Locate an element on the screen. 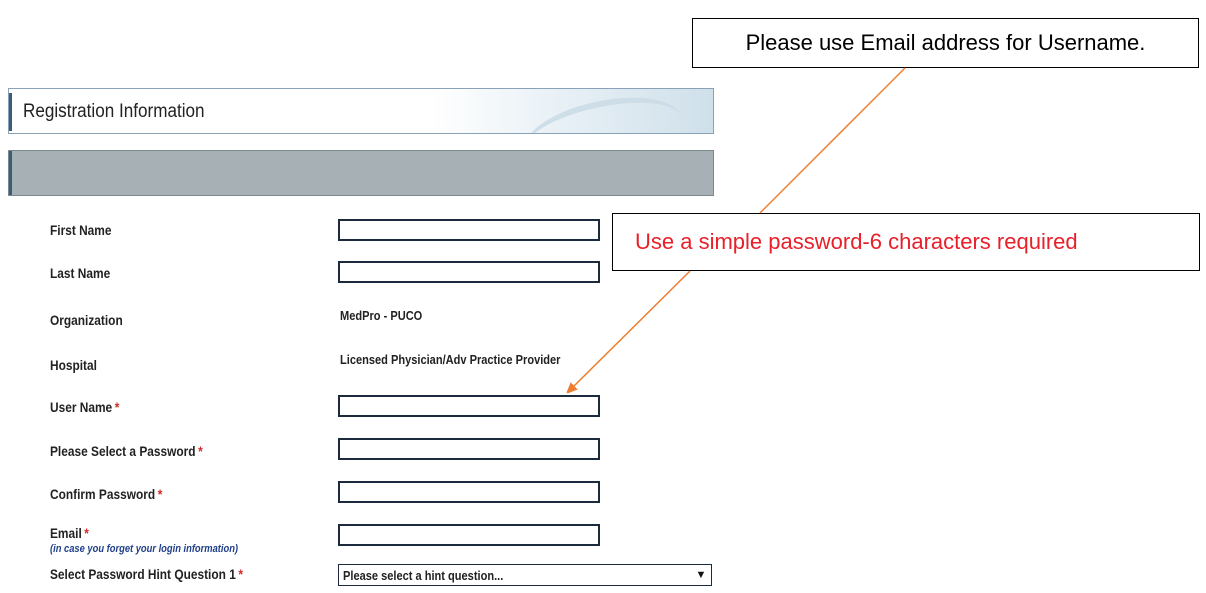 Image resolution: width=1206 pixels, height=593 pixels. last-name-label: Last Name is located at coordinates (80, 273).